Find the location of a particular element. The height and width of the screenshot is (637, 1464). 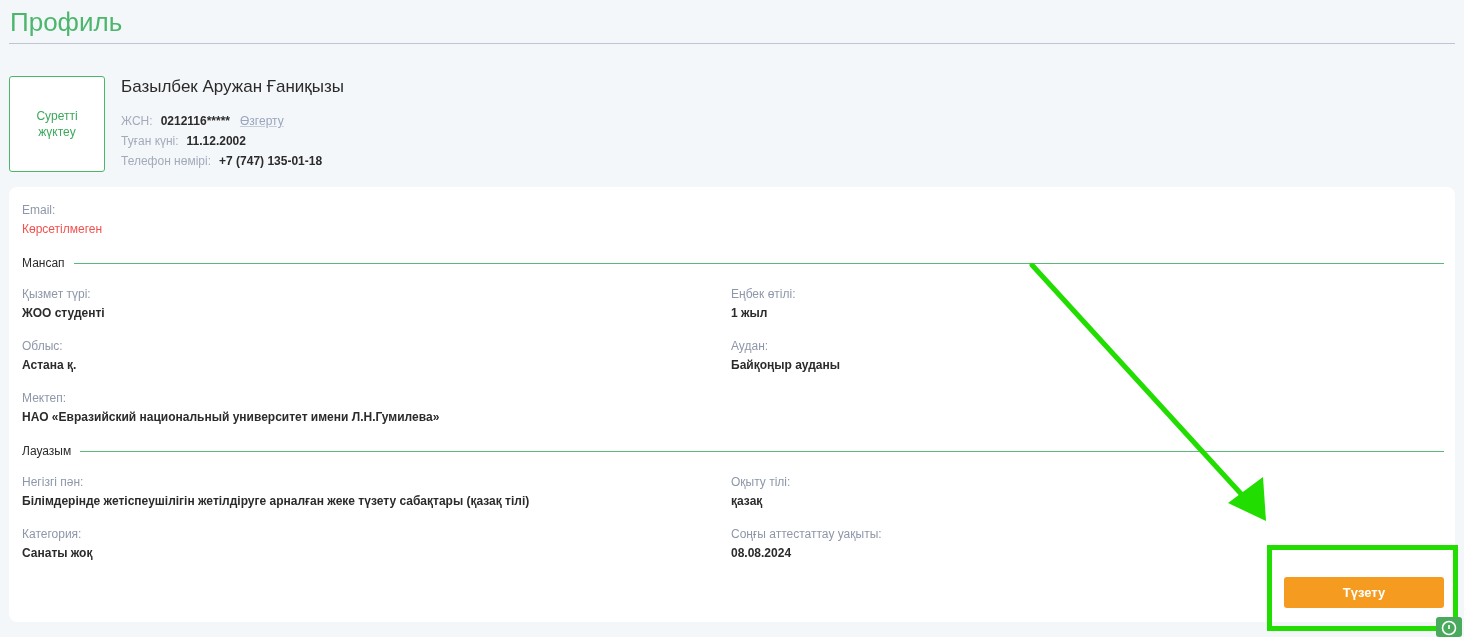

field-label: Соңғы аттестаттау уақыты: is located at coordinates (806, 534).